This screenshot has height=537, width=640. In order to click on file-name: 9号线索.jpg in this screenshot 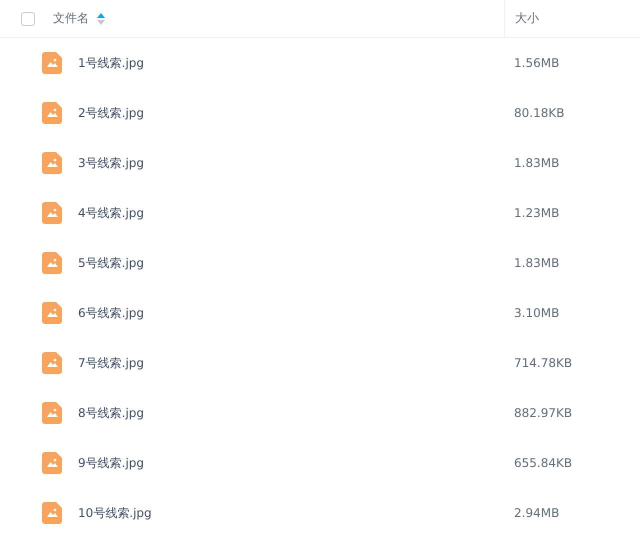, I will do `click(111, 463)`.